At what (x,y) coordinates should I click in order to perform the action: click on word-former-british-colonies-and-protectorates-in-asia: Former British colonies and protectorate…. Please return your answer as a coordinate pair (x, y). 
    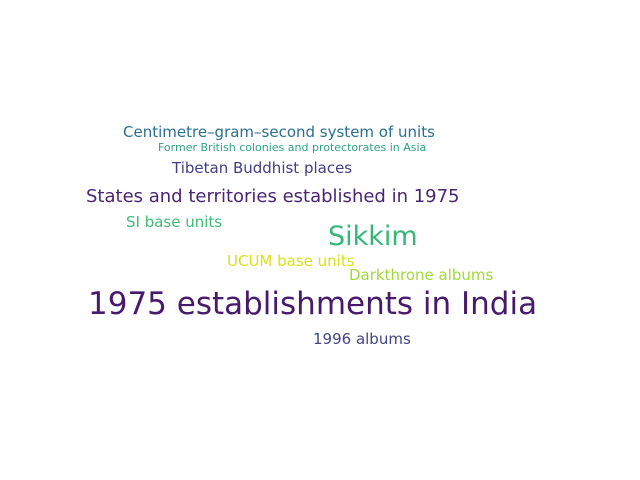
    Looking at the image, I should click on (292, 147).